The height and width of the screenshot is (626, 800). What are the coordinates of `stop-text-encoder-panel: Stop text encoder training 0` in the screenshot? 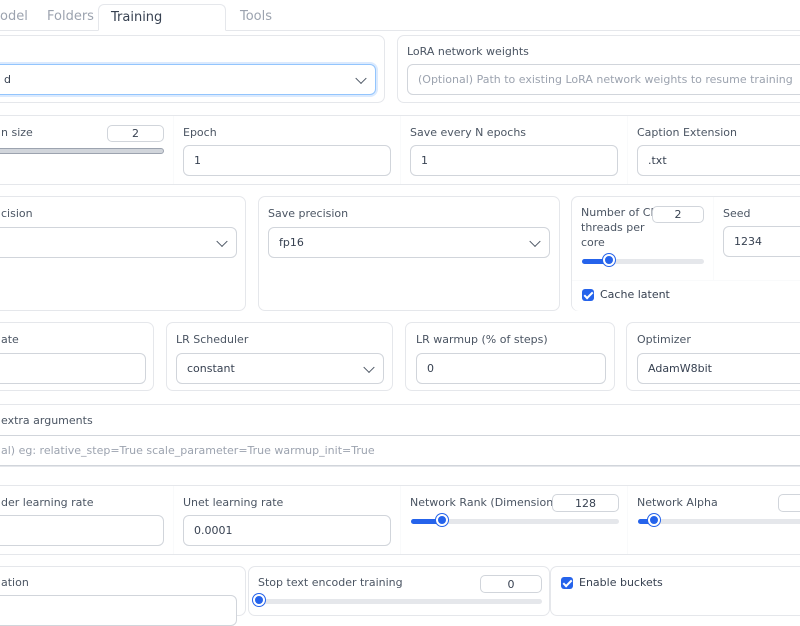 It's located at (399, 591).